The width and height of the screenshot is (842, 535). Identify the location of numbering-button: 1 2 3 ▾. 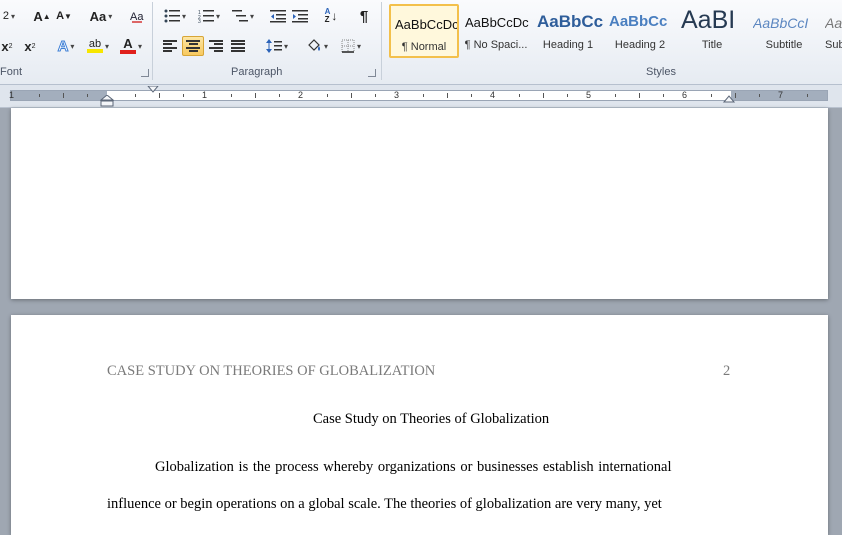
(209, 16).